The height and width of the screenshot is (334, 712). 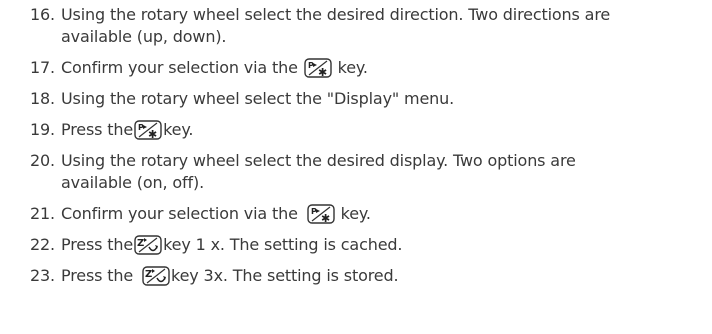 I want to click on step-text: Press the P ✱ key., so click(x=380, y=130).